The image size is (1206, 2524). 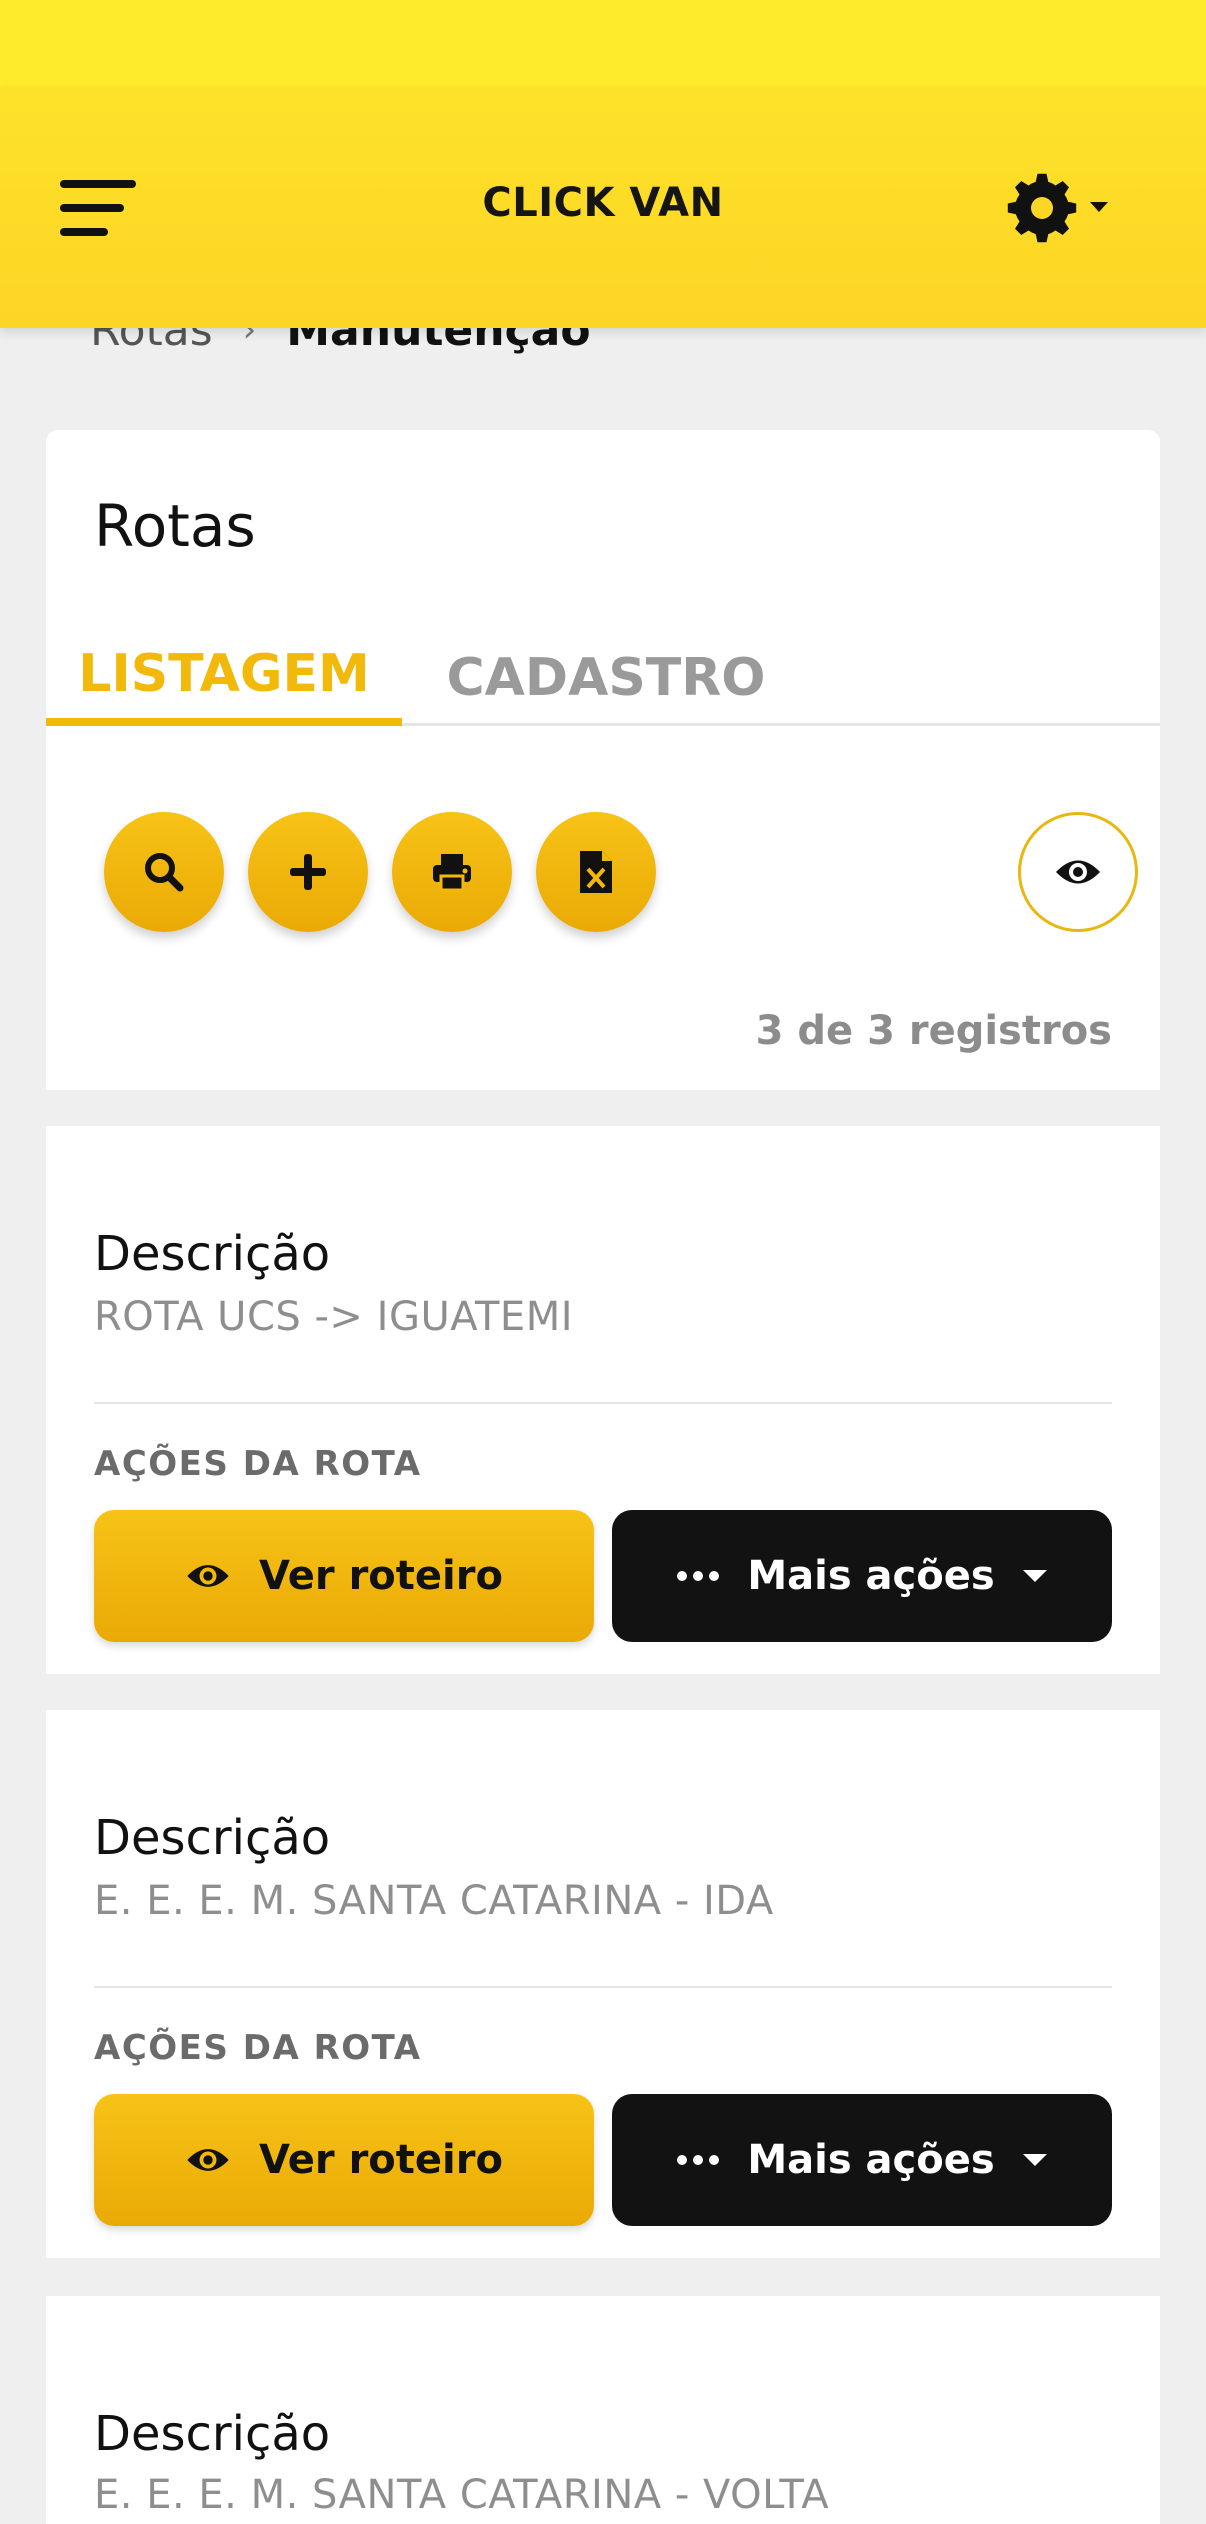 I want to click on tab-bar: LISTAGEM CADASTRO, so click(x=603, y=678).